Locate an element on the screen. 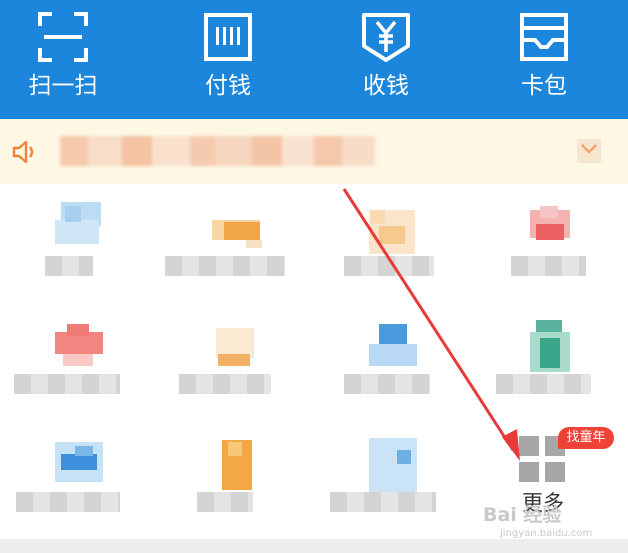  watermark-url: jingyan.baidu.com is located at coordinates (546, 533).